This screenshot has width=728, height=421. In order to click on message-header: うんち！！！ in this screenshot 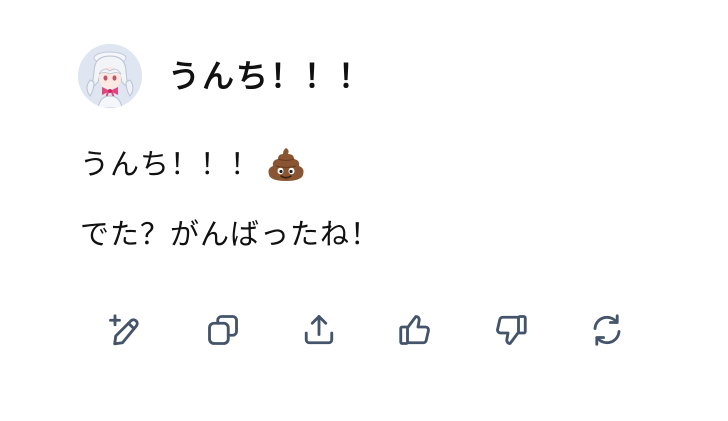, I will do `click(225, 76)`.